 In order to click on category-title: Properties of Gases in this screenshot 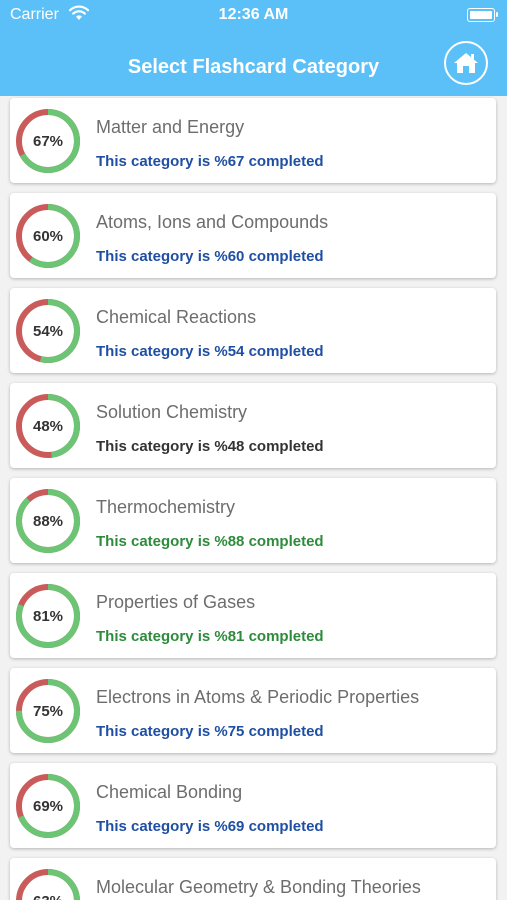, I will do `click(176, 602)`.